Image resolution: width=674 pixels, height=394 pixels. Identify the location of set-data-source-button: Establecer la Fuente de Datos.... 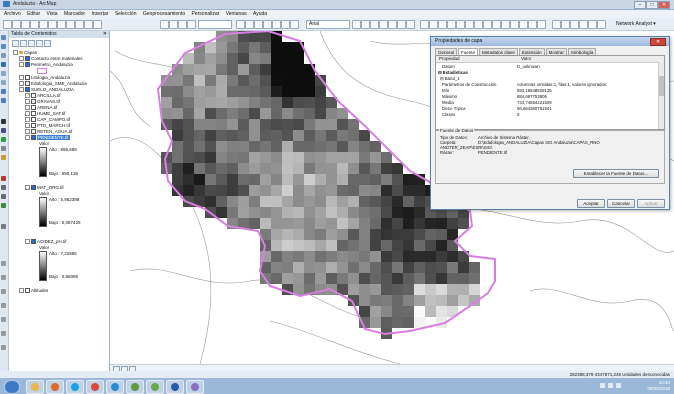
(616, 173).